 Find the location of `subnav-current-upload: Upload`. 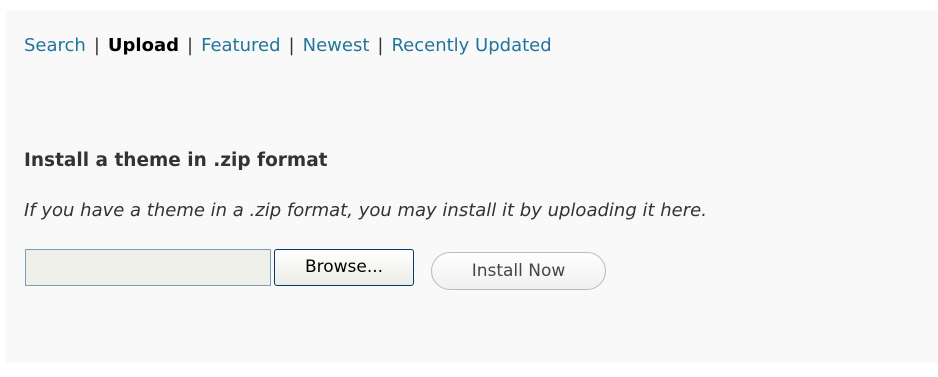

subnav-current-upload: Upload is located at coordinates (143, 45).